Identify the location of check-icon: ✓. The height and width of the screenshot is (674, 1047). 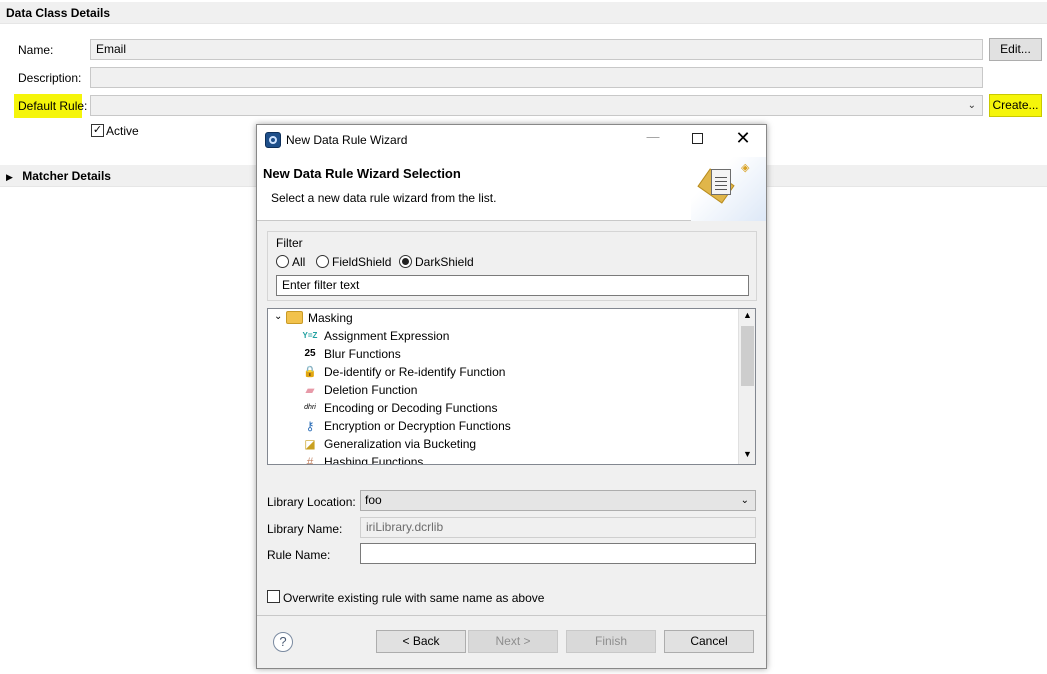
(97, 130).